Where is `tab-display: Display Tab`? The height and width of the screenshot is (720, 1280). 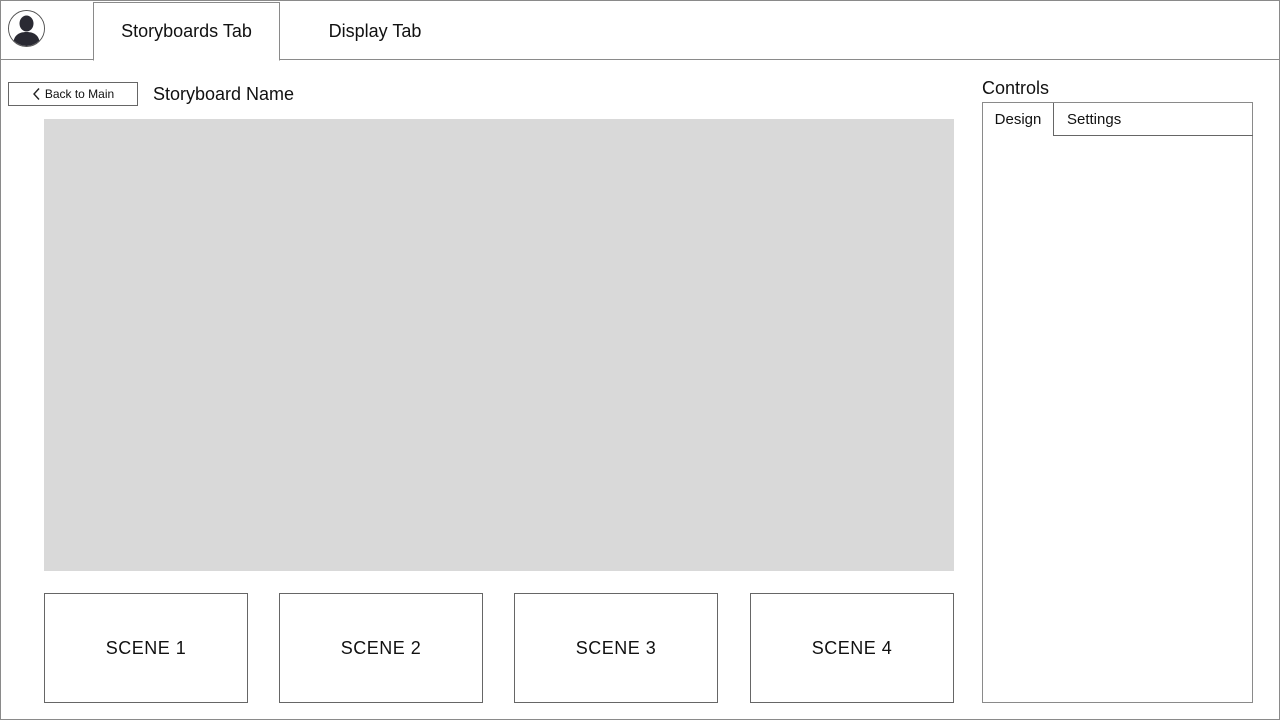
tab-display: Display Tab is located at coordinates (375, 31).